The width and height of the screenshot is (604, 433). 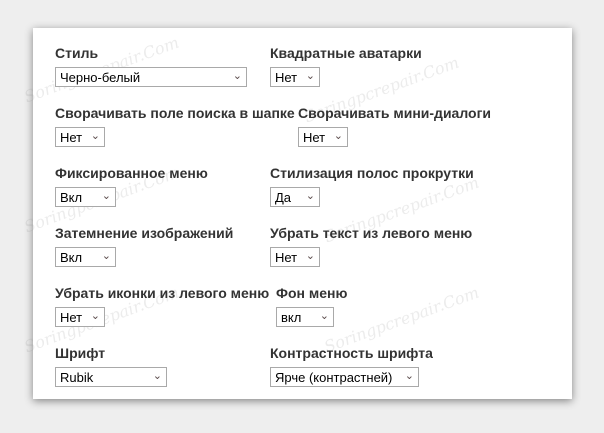 I want to click on font-label: Шрифт, so click(x=80, y=353).